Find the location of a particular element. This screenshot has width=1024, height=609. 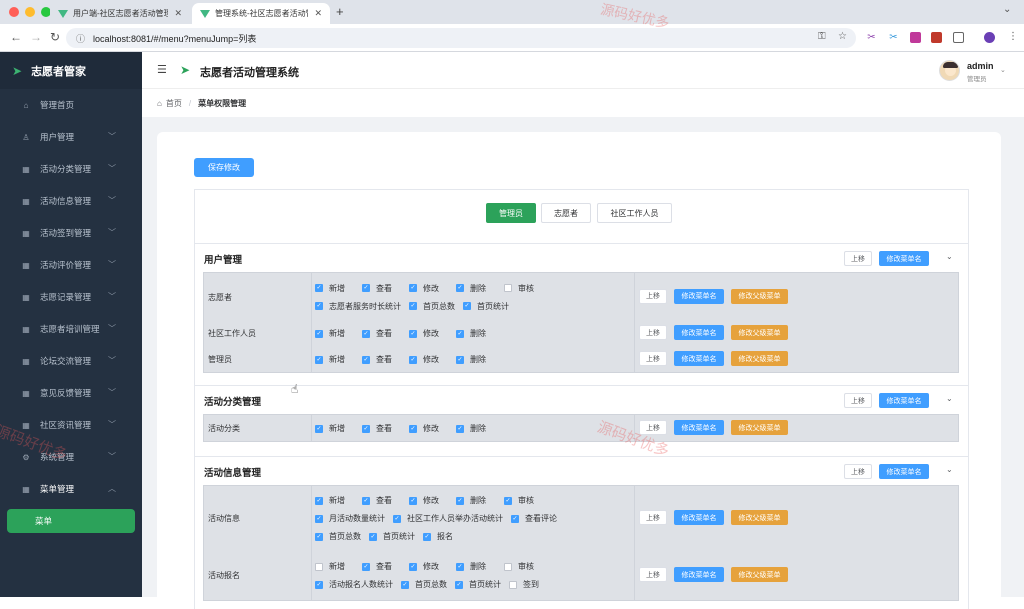

sidebar-item: ▦ 社区资讯管理 ﹀ is located at coordinates (71, 425).